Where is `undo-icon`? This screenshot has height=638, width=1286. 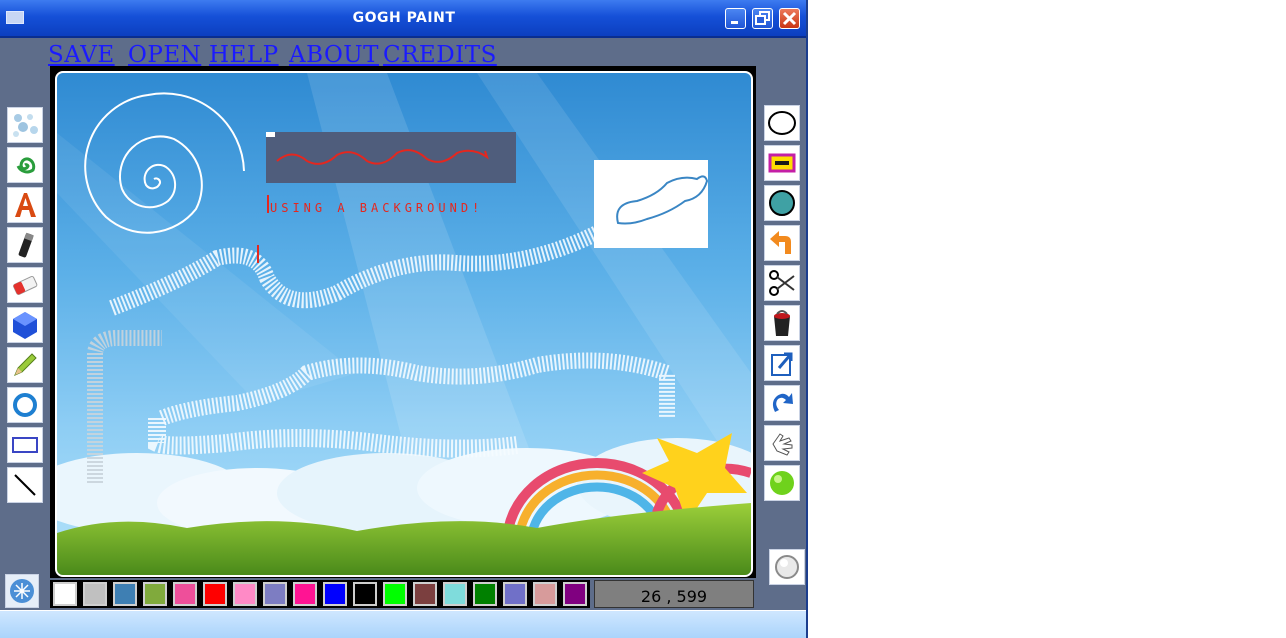
undo-icon is located at coordinates (780, 242).